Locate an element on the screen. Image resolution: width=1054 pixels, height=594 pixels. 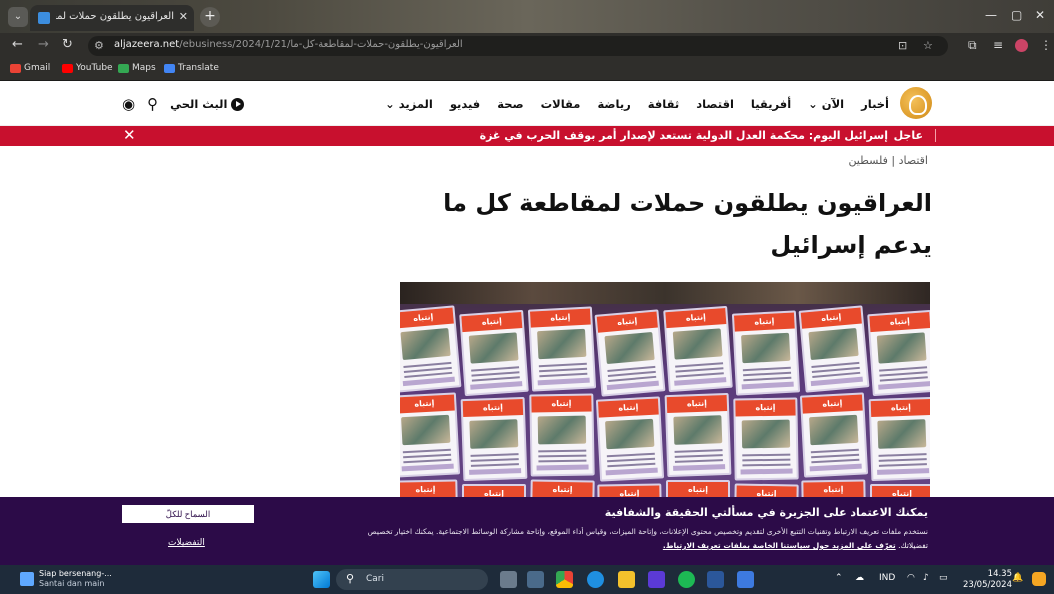
nav-item-articles: مقالات is located at coordinates (561, 104).